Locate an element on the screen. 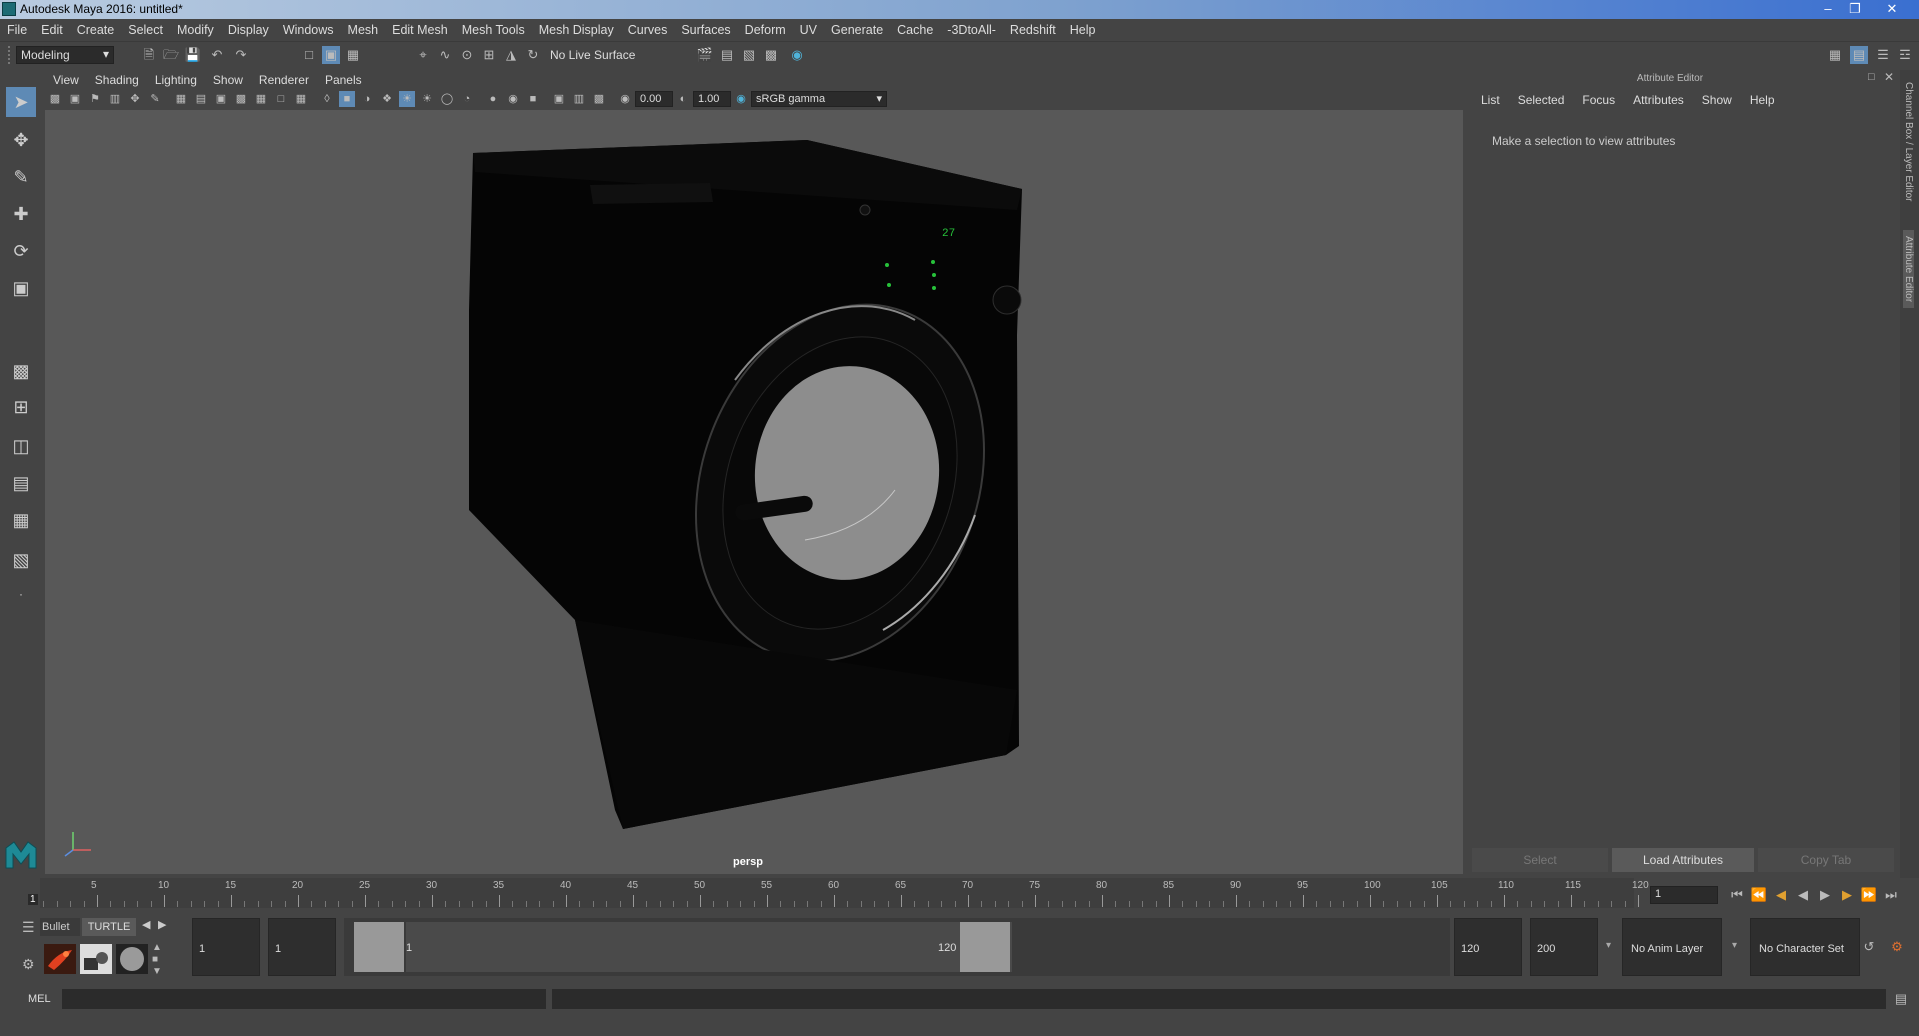 The width and height of the screenshot is (1919, 1036). copy-tab-button: Copy Tab is located at coordinates (1826, 860).